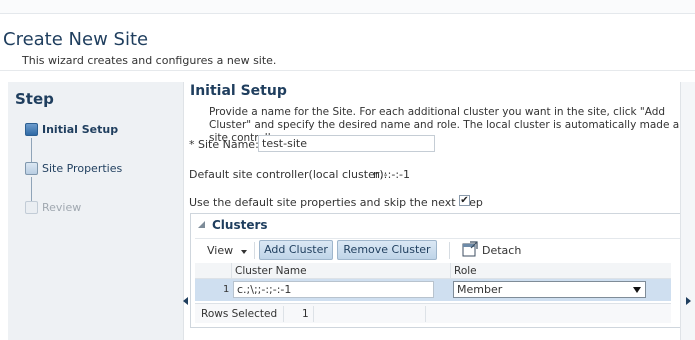 The width and height of the screenshot is (695, 340). Describe the element at coordinates (238, 91) in the screenshot. I see `section-title: Initial Setup` at that location.